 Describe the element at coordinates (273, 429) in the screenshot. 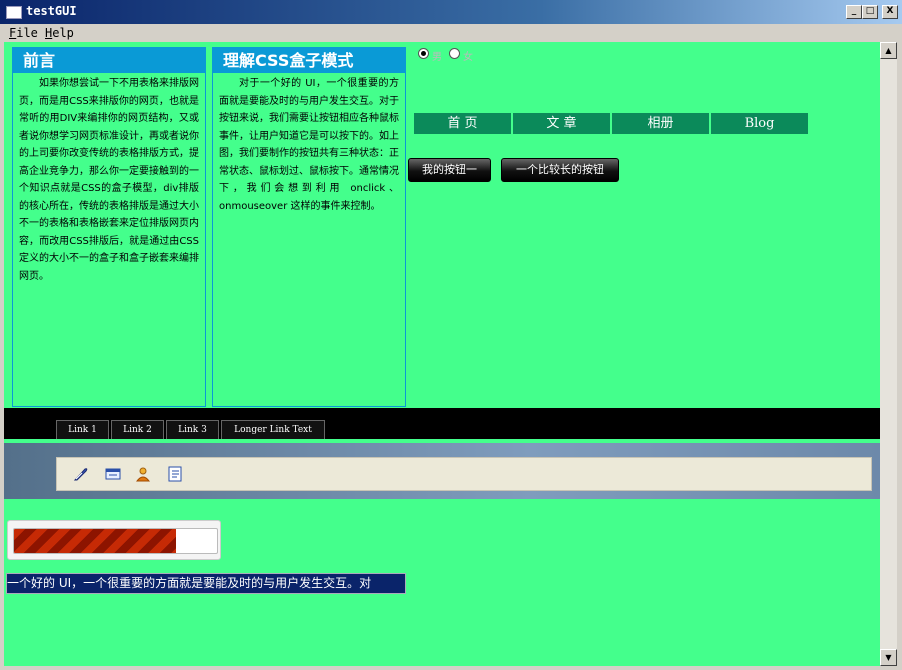

I see `link-longer: Longer Link Text` at that location.